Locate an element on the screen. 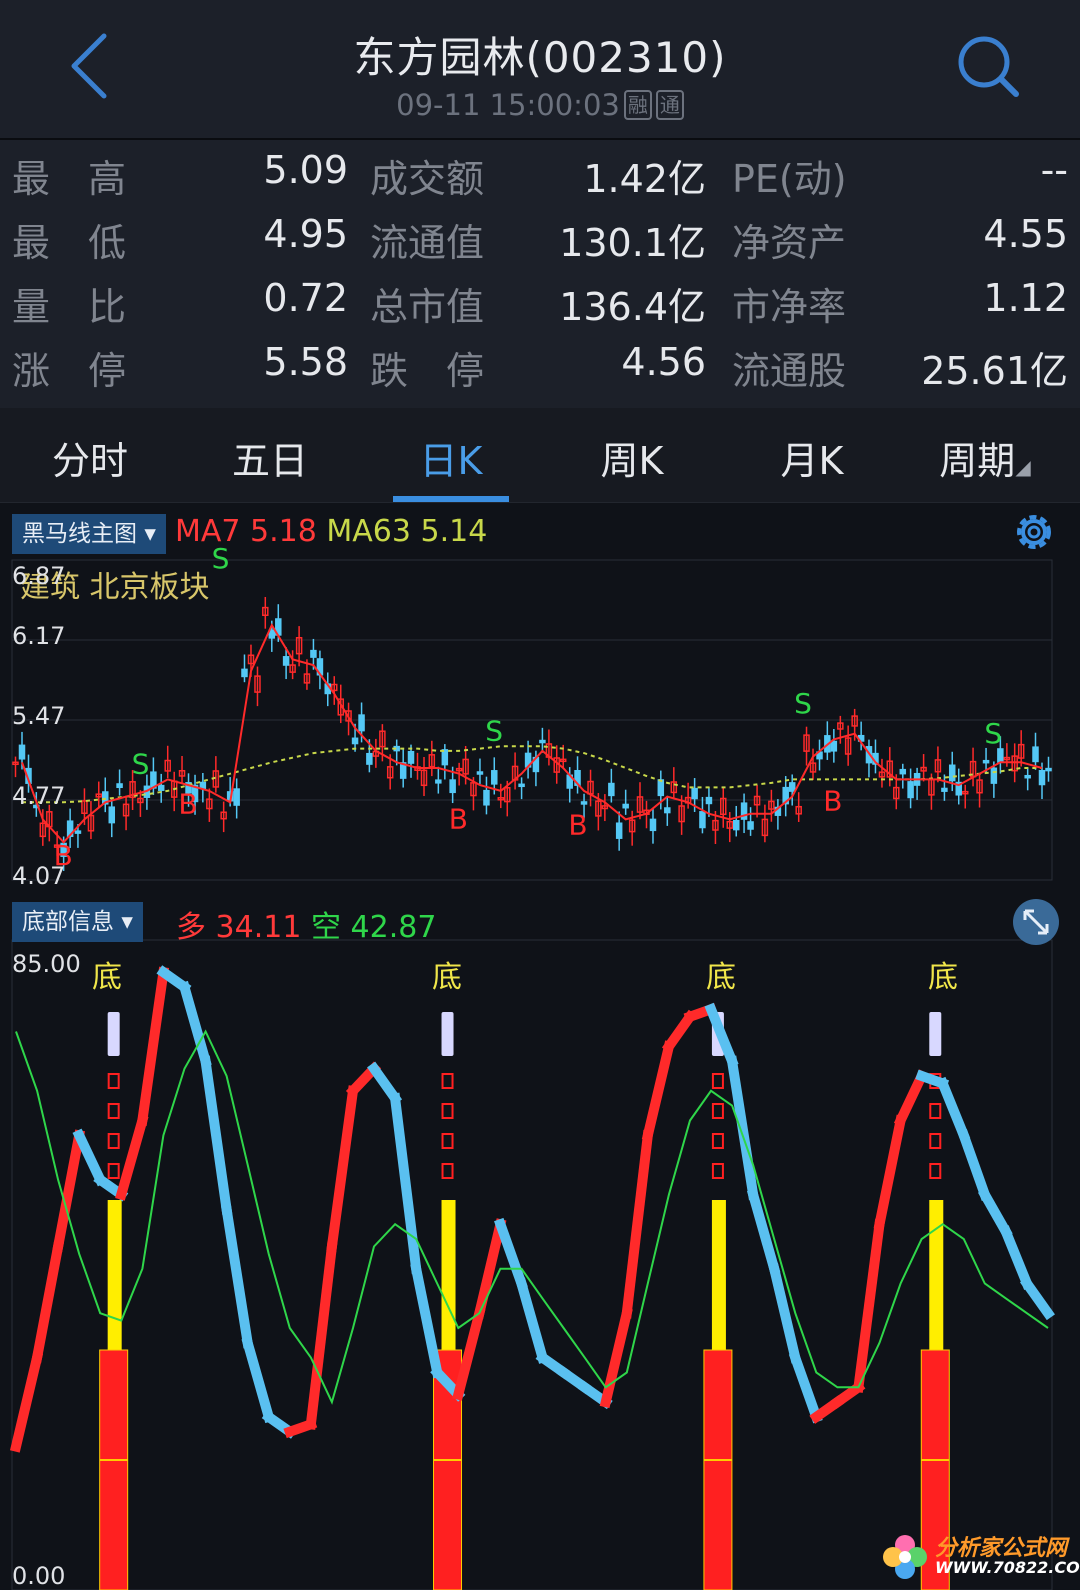  tab-period-label: 周期 is located at coordinates (977, 461).